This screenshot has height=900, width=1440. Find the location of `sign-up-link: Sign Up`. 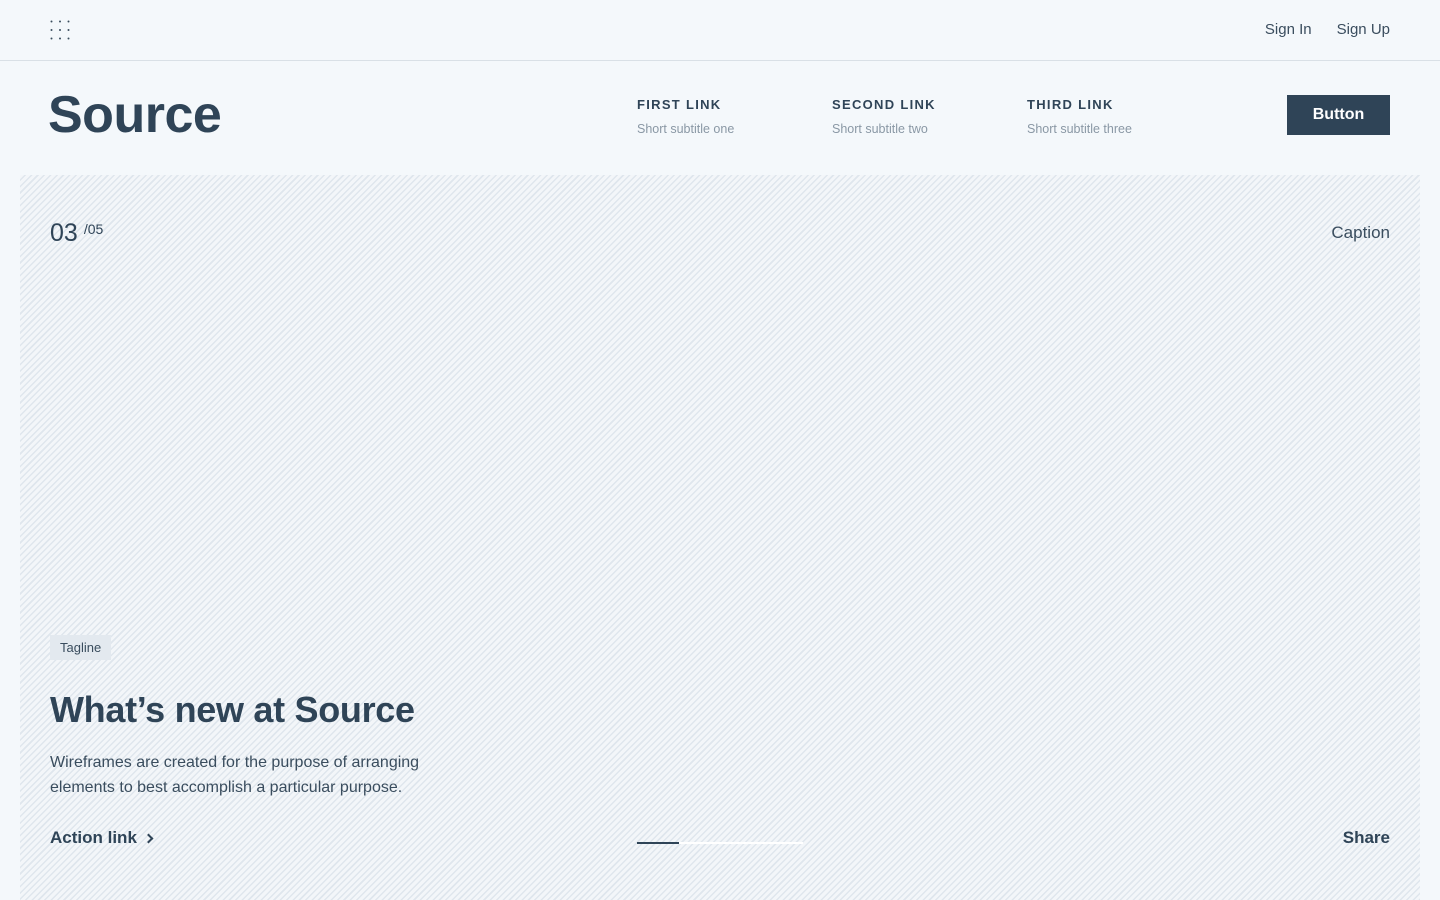

sign-up-link: Sign Up is located at coordinates (1363, 29).